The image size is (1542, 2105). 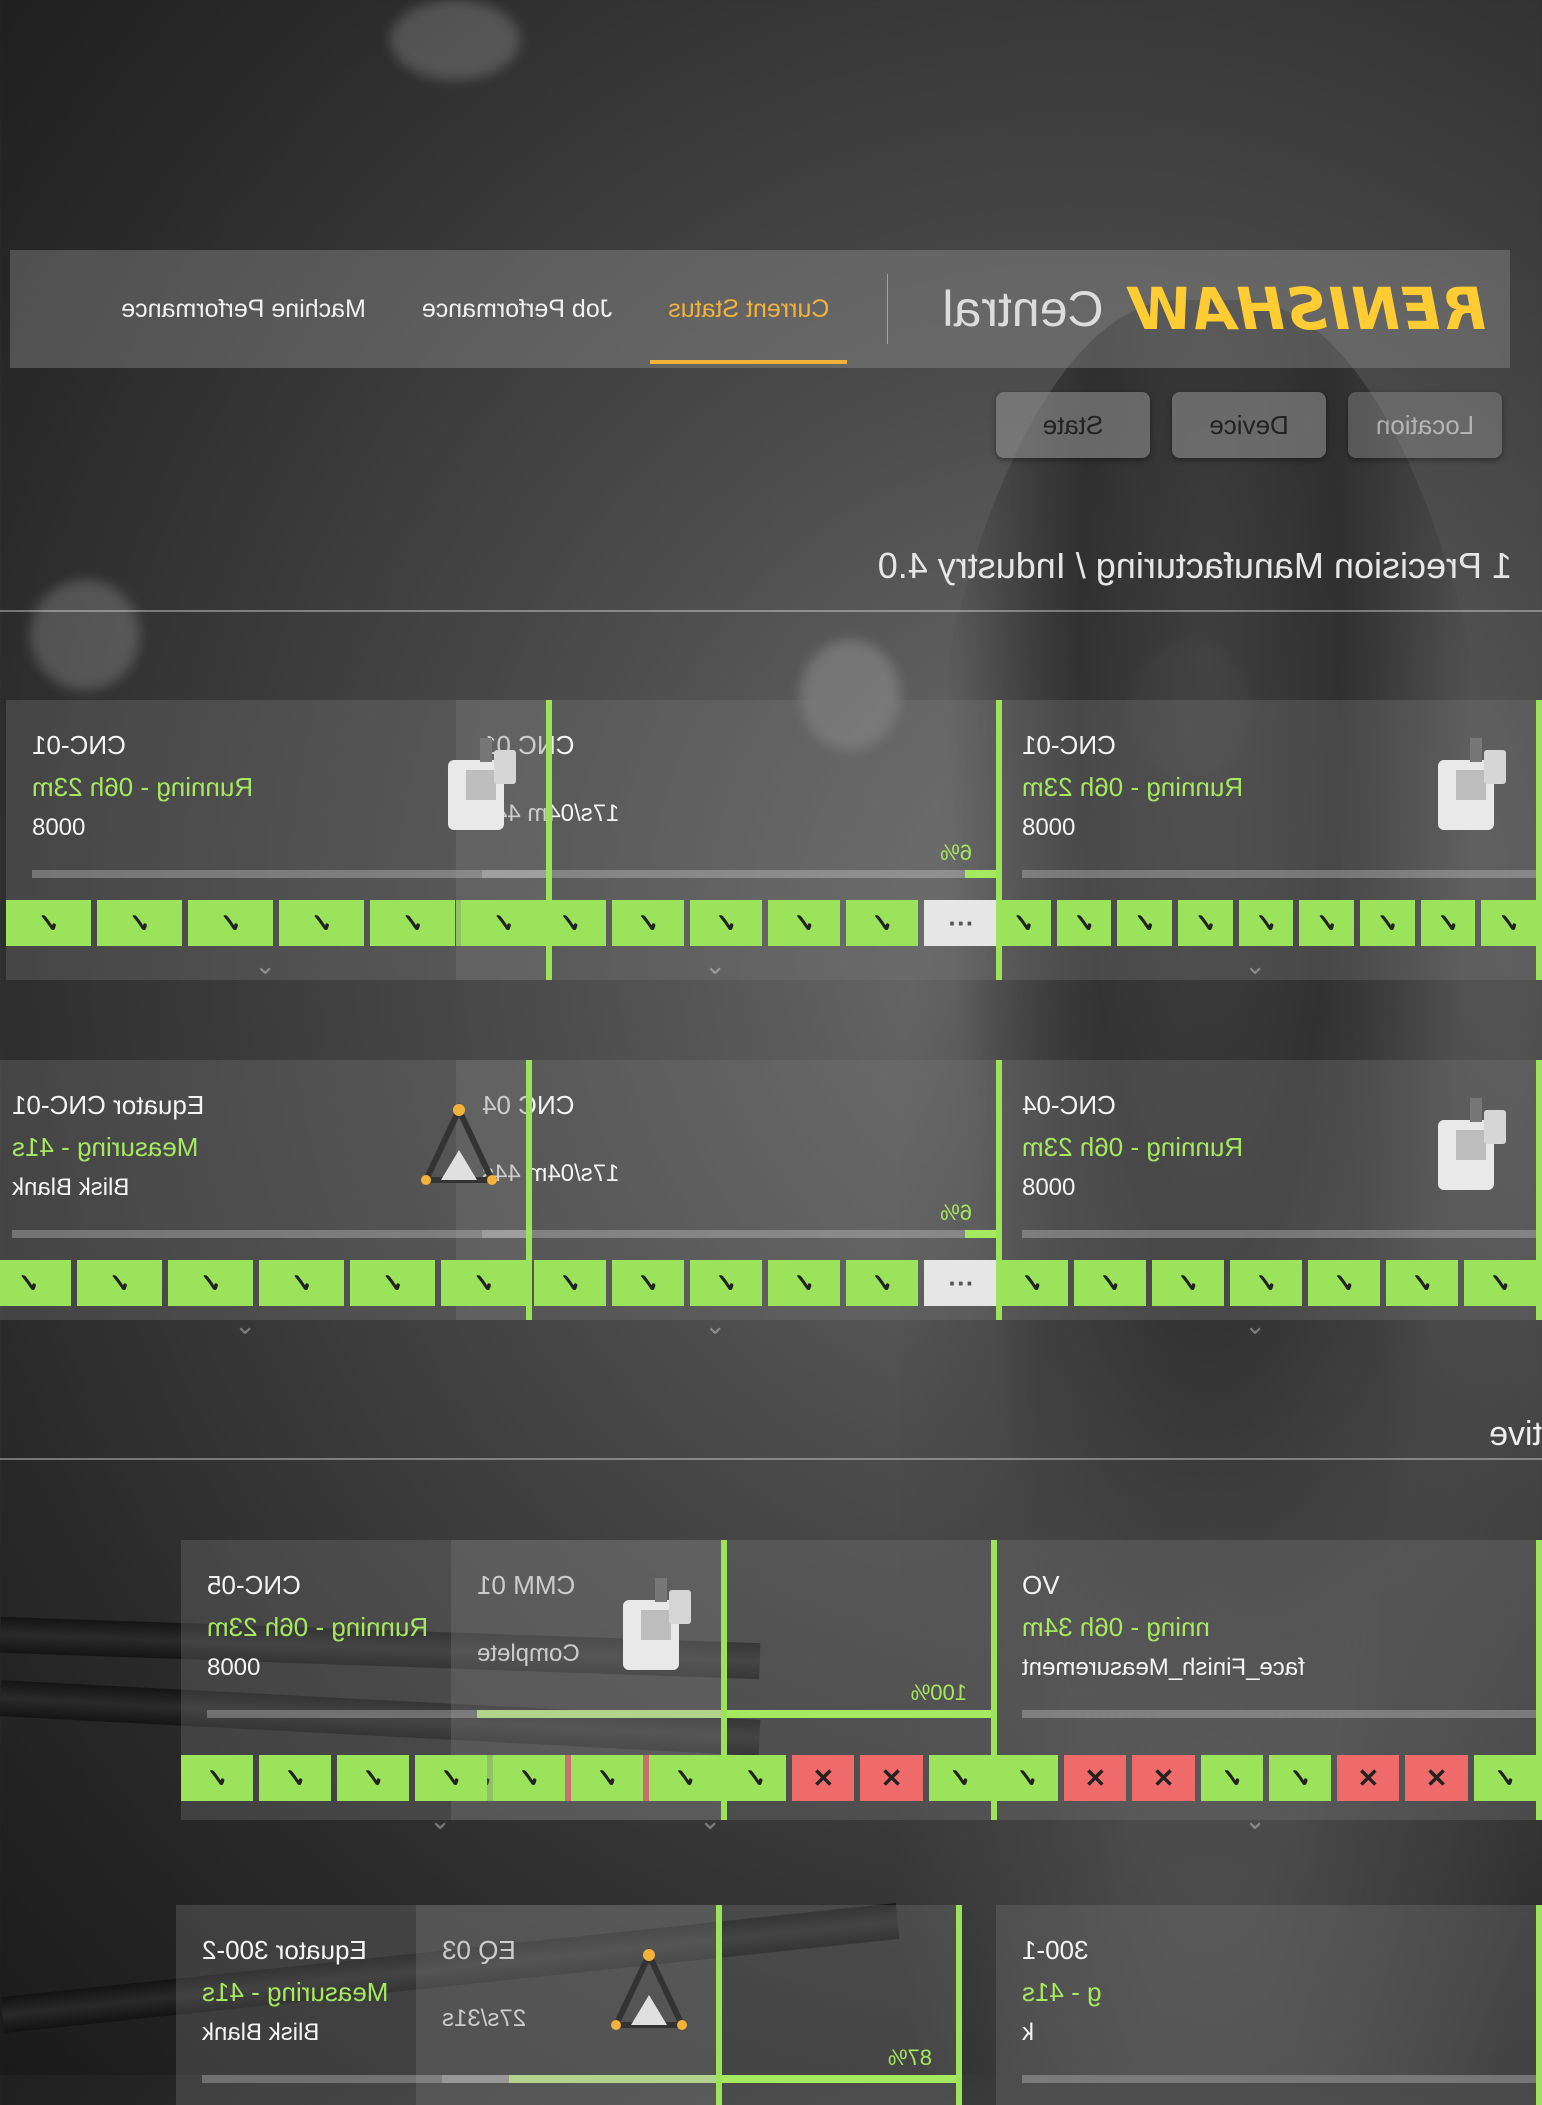 I want to click on step-history-strip: ✓ ✓ ✓ ✓ ✓ ✓, so click(x=263, y=1283).